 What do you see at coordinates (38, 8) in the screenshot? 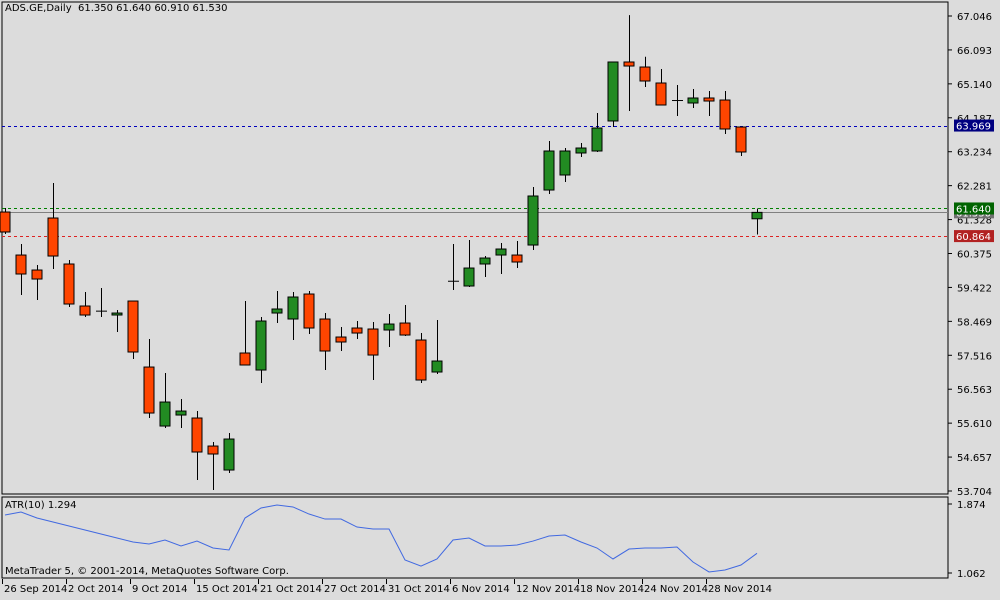
I see `symbol-label: ADS.GE,Daily` at bounding box center [38, 8].